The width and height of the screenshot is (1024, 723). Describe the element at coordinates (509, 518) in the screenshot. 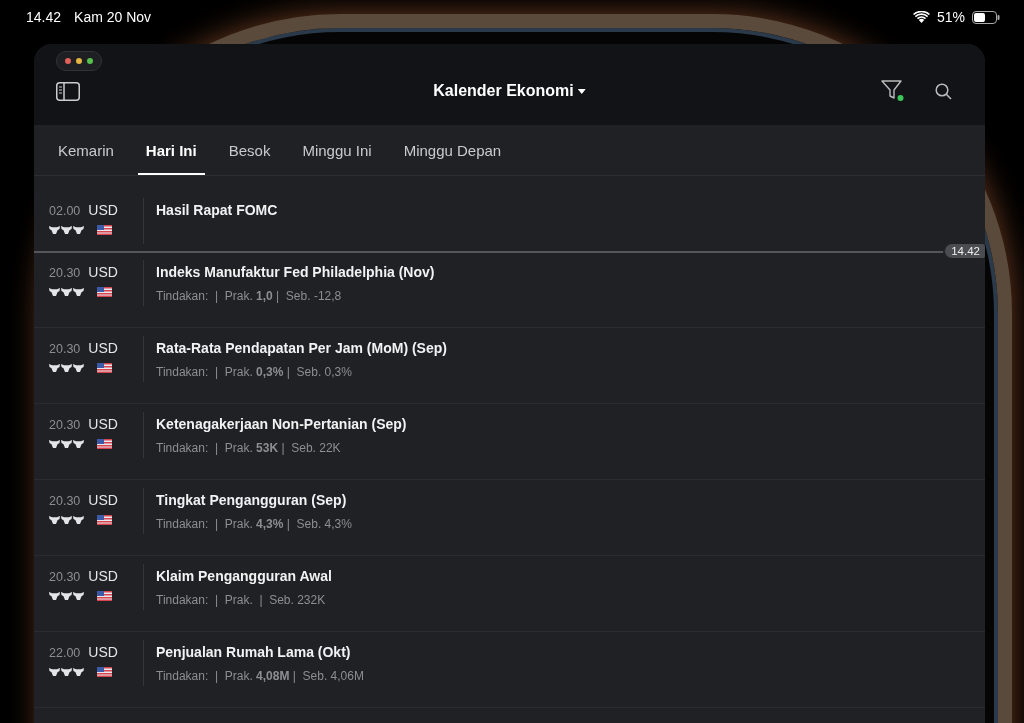

I see `event-row: 20.30 USD Tingkat Pengangguran (Sep) Tindakan: | Prak. 4,3% | Seb. 4,3%` at that location.